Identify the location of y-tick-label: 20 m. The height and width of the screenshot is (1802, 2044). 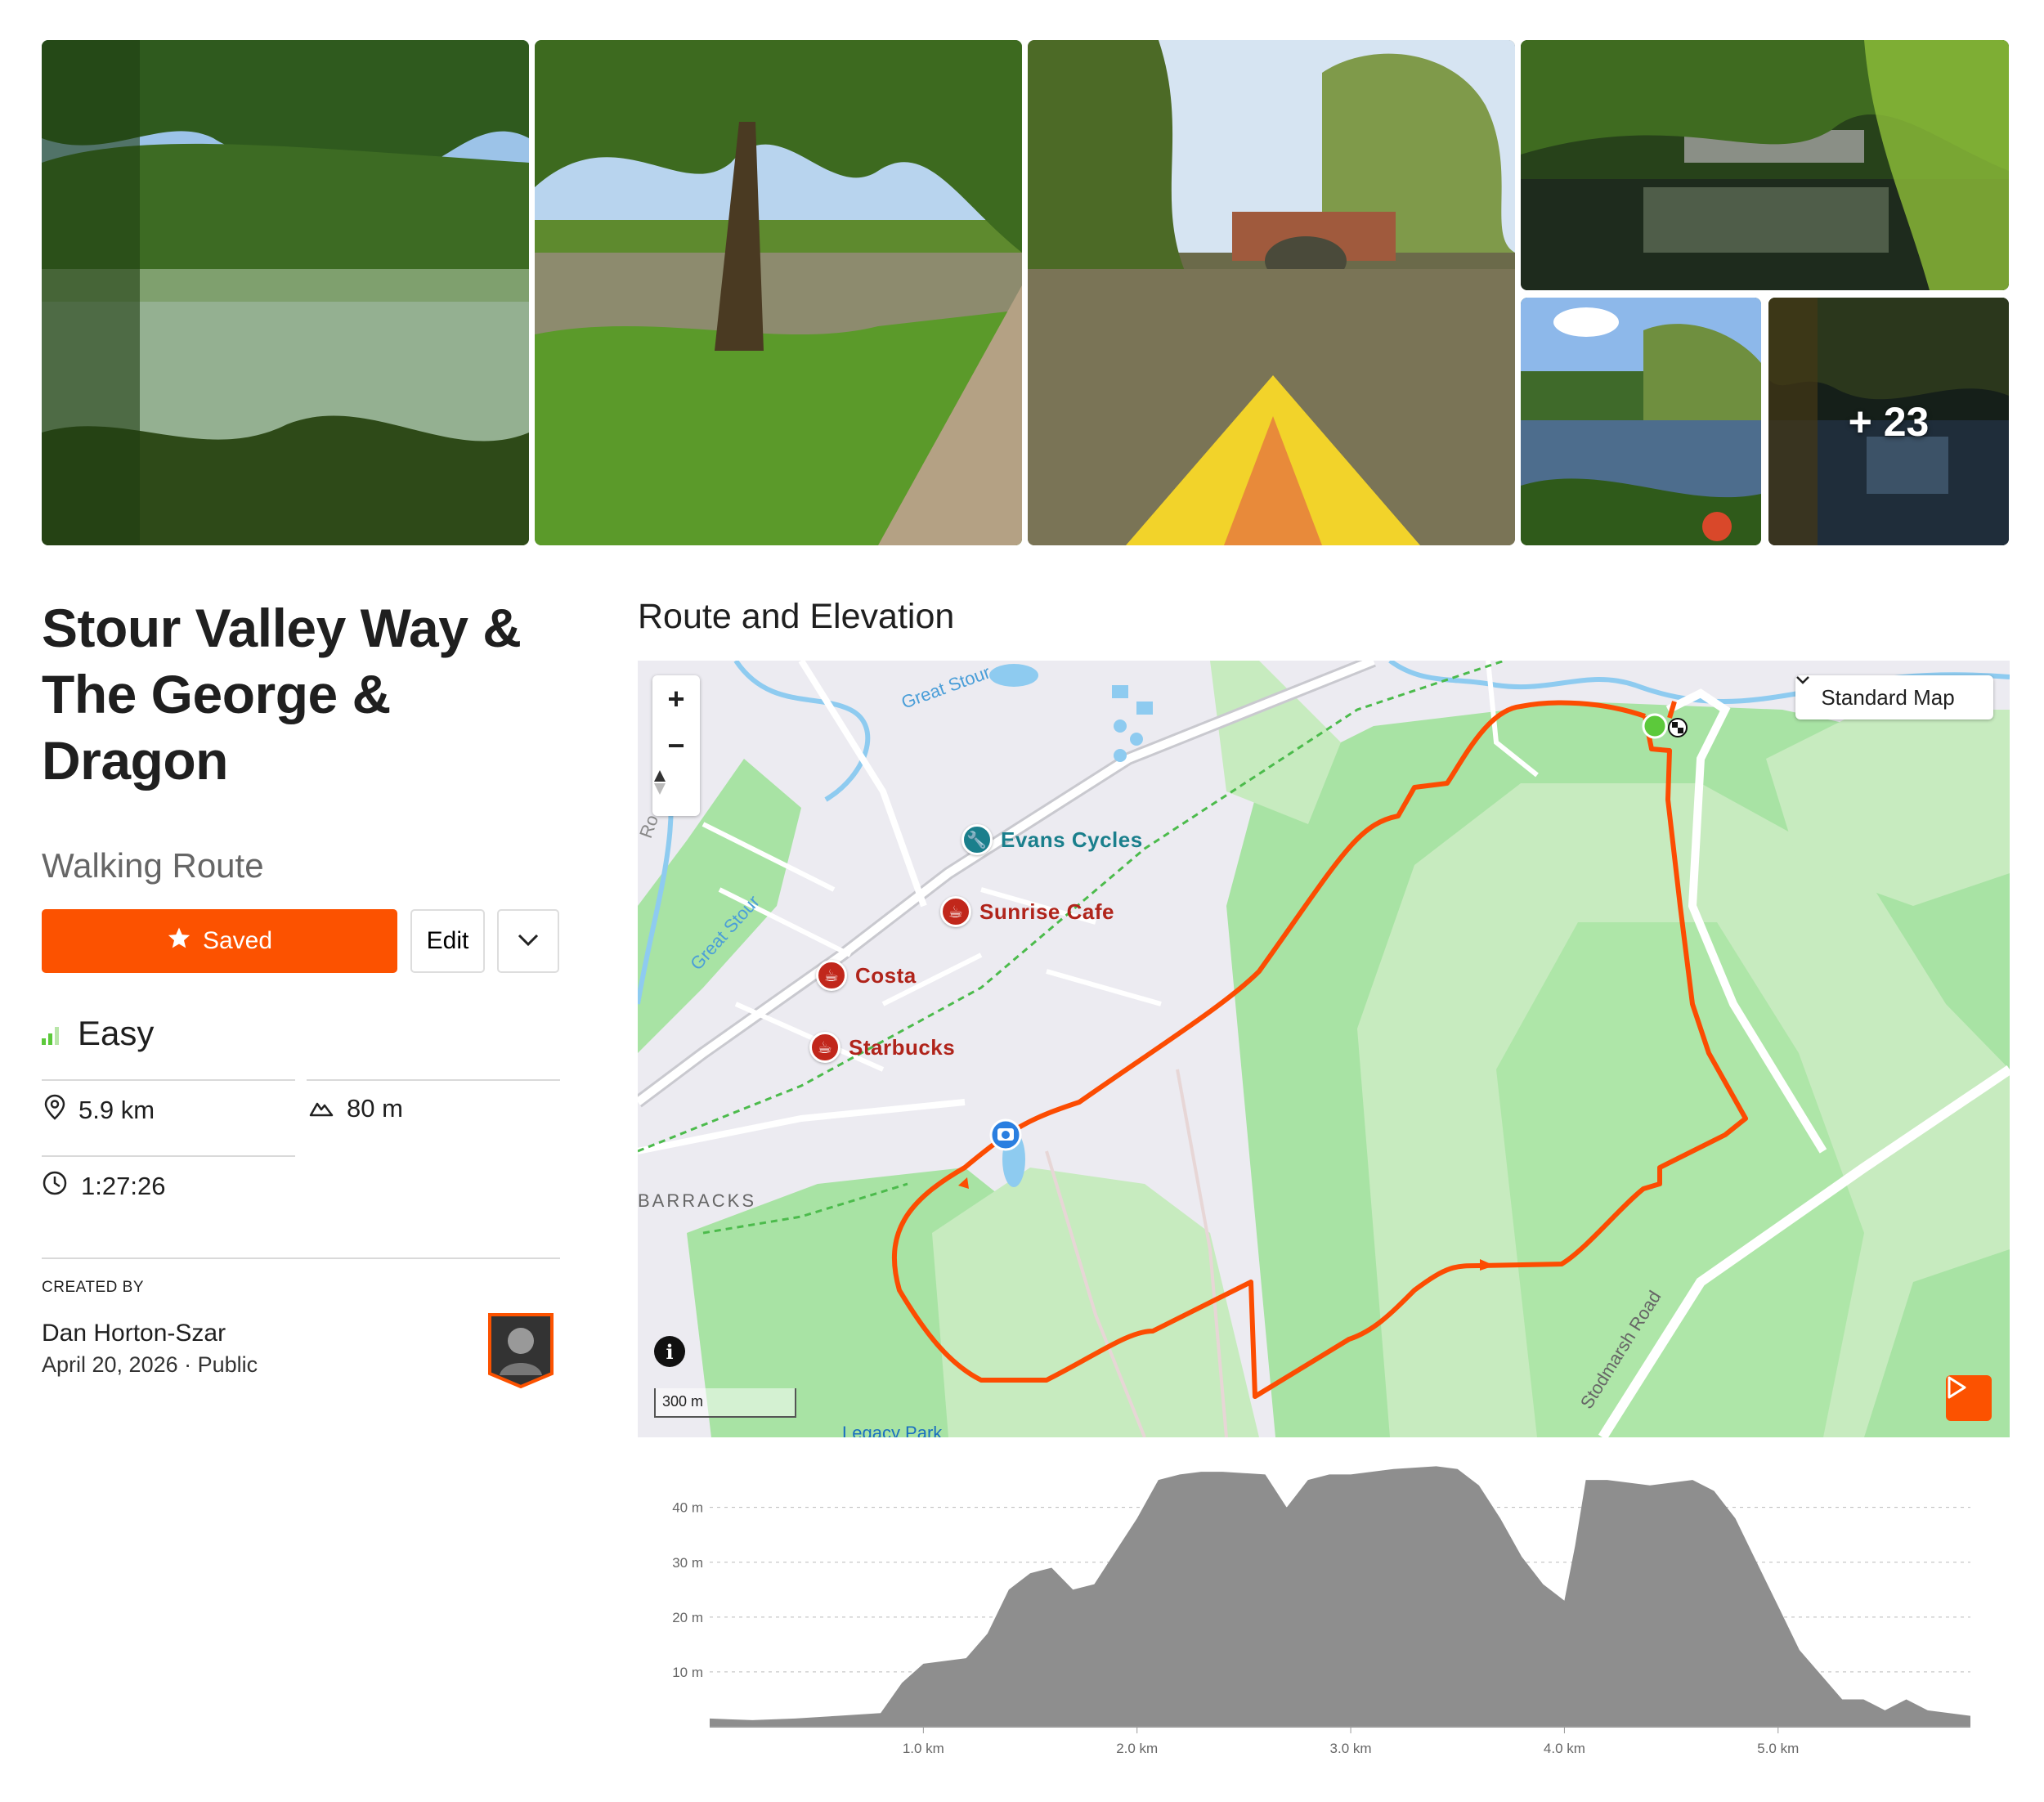
(688, 1617).